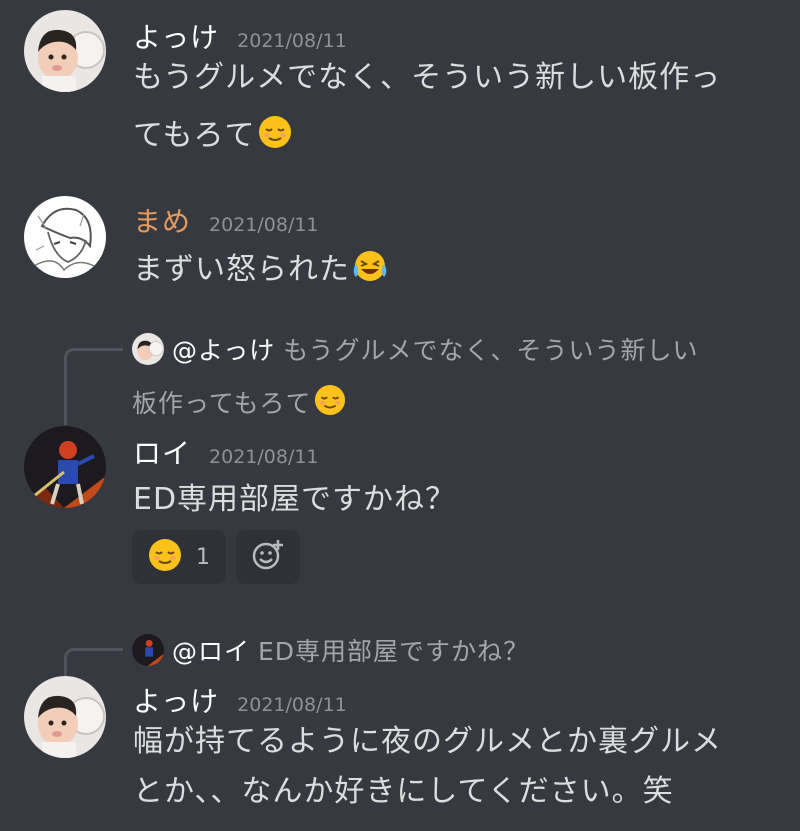 The width and height of the screenshot is (800, 831). Describe the element at coordinates (211, 650) in the screenshot. I see `reply-mention: @ロイ` at that location.